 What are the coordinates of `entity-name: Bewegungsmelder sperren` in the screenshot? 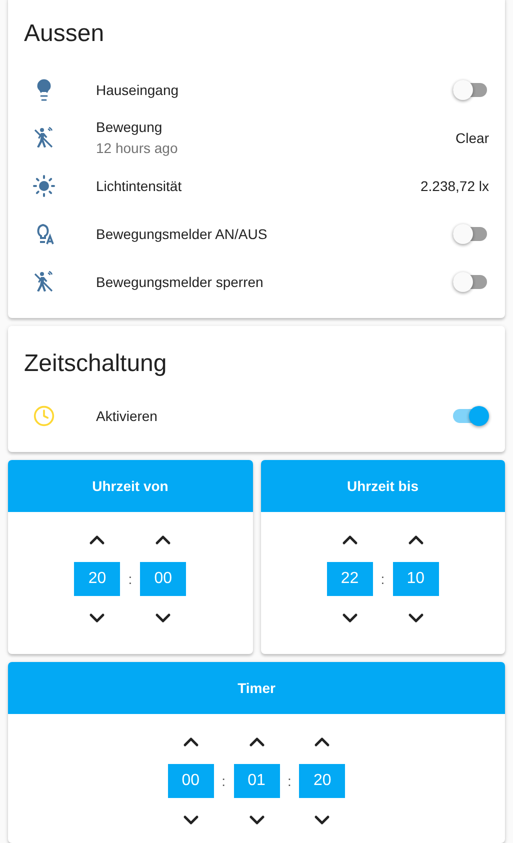 It's located at (180, 282).